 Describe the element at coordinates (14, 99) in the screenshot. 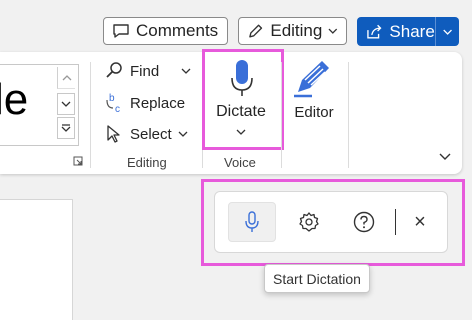

I see `style-preview: le` at that location.